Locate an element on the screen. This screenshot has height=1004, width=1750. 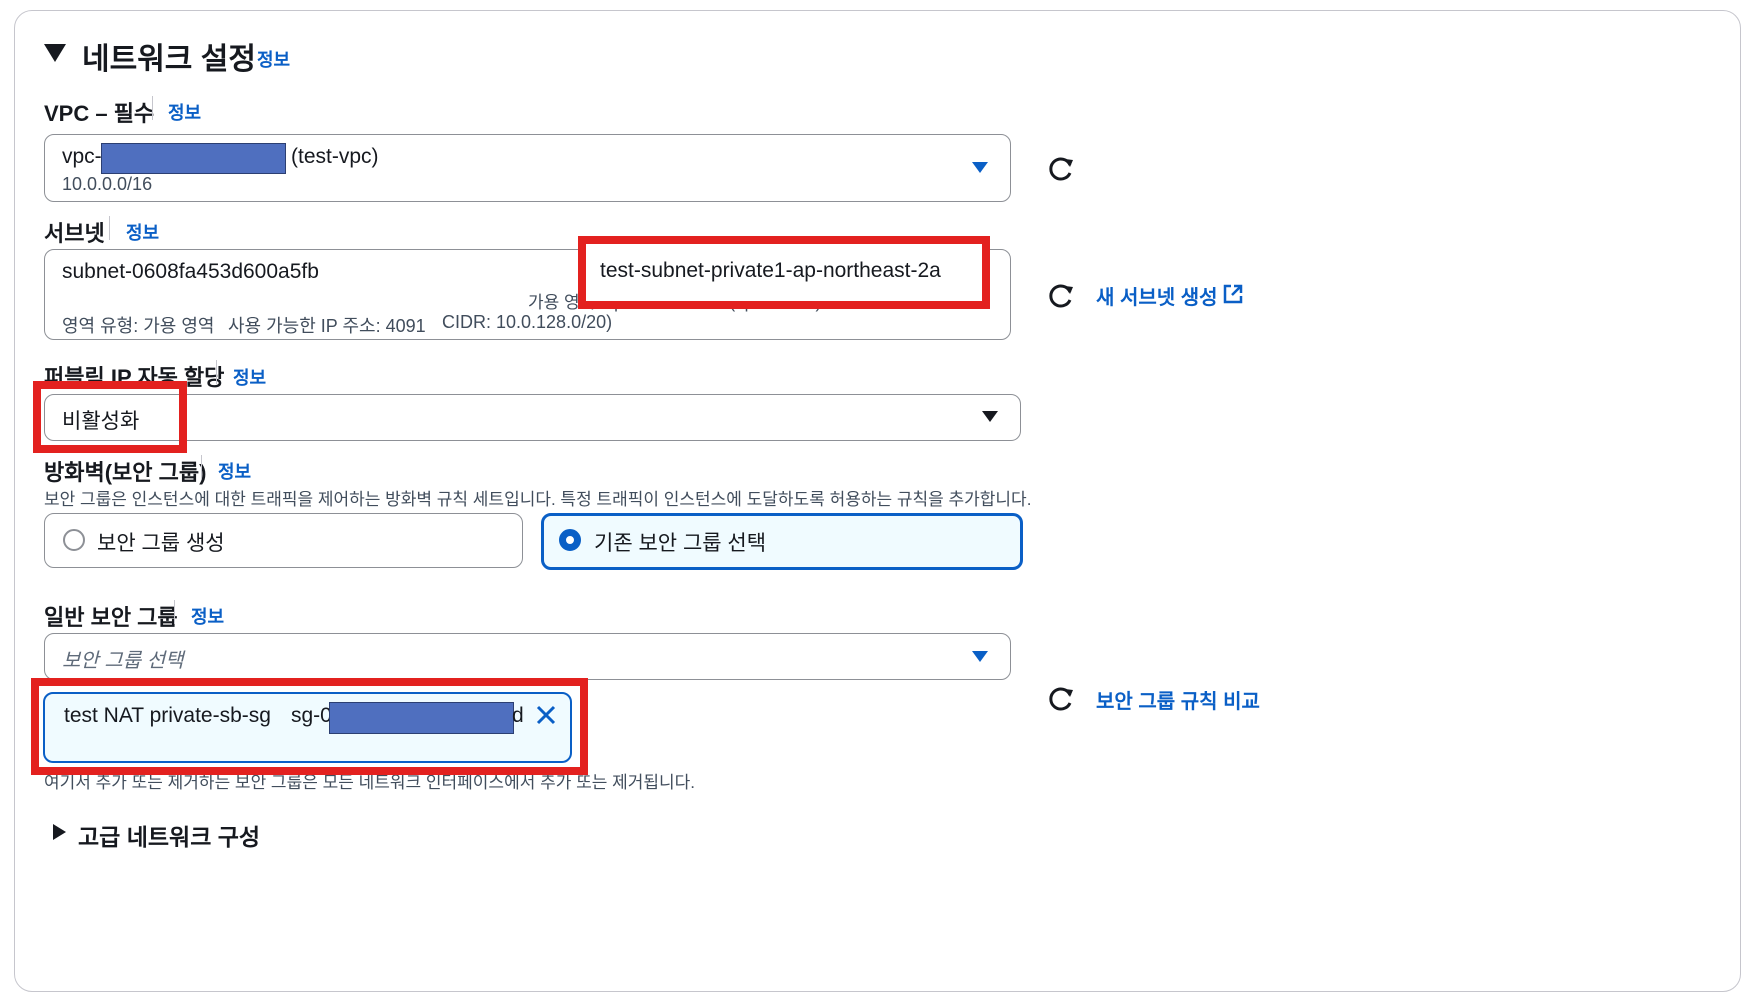
vpc-label: VPC – 필수 is located at coordinates (99, 113).